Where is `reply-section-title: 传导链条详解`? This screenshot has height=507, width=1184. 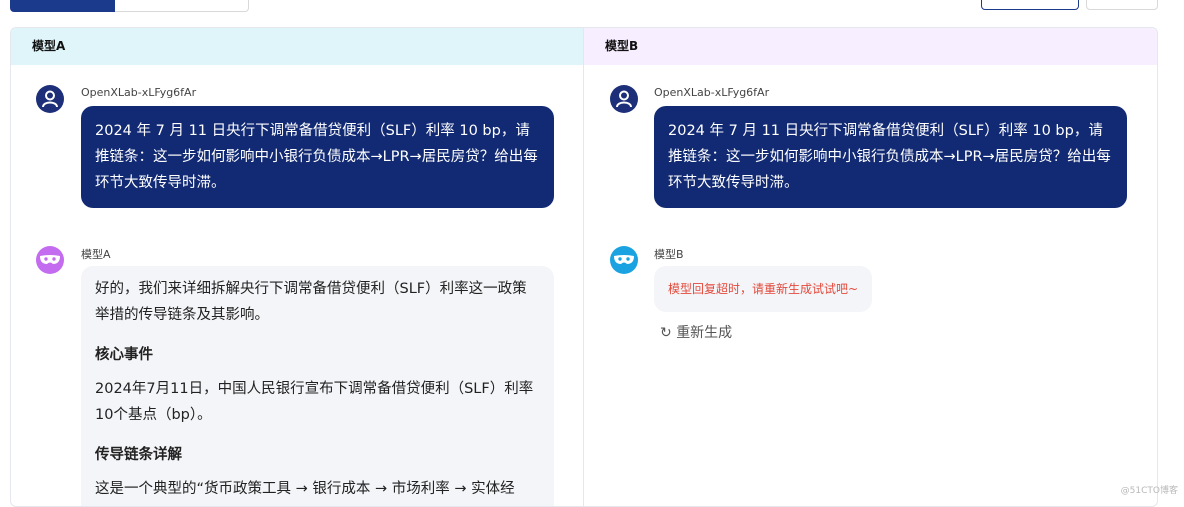 reply-section-title: 传导链条详解 is located at coordinates (317, 455).